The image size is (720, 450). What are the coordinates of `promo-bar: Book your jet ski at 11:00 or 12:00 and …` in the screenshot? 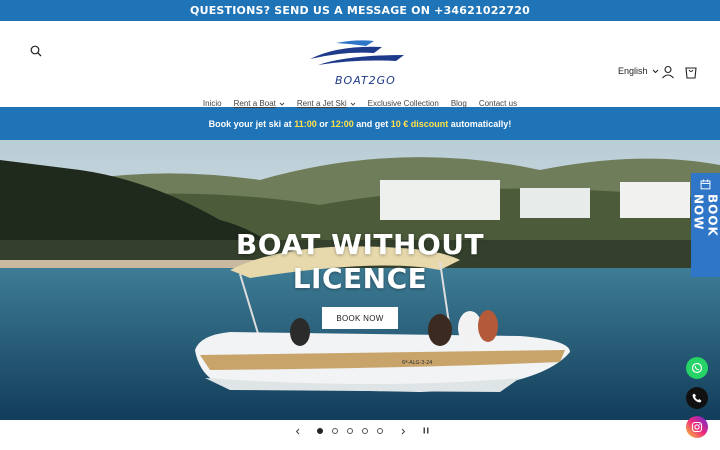 It's located at (360, 123).